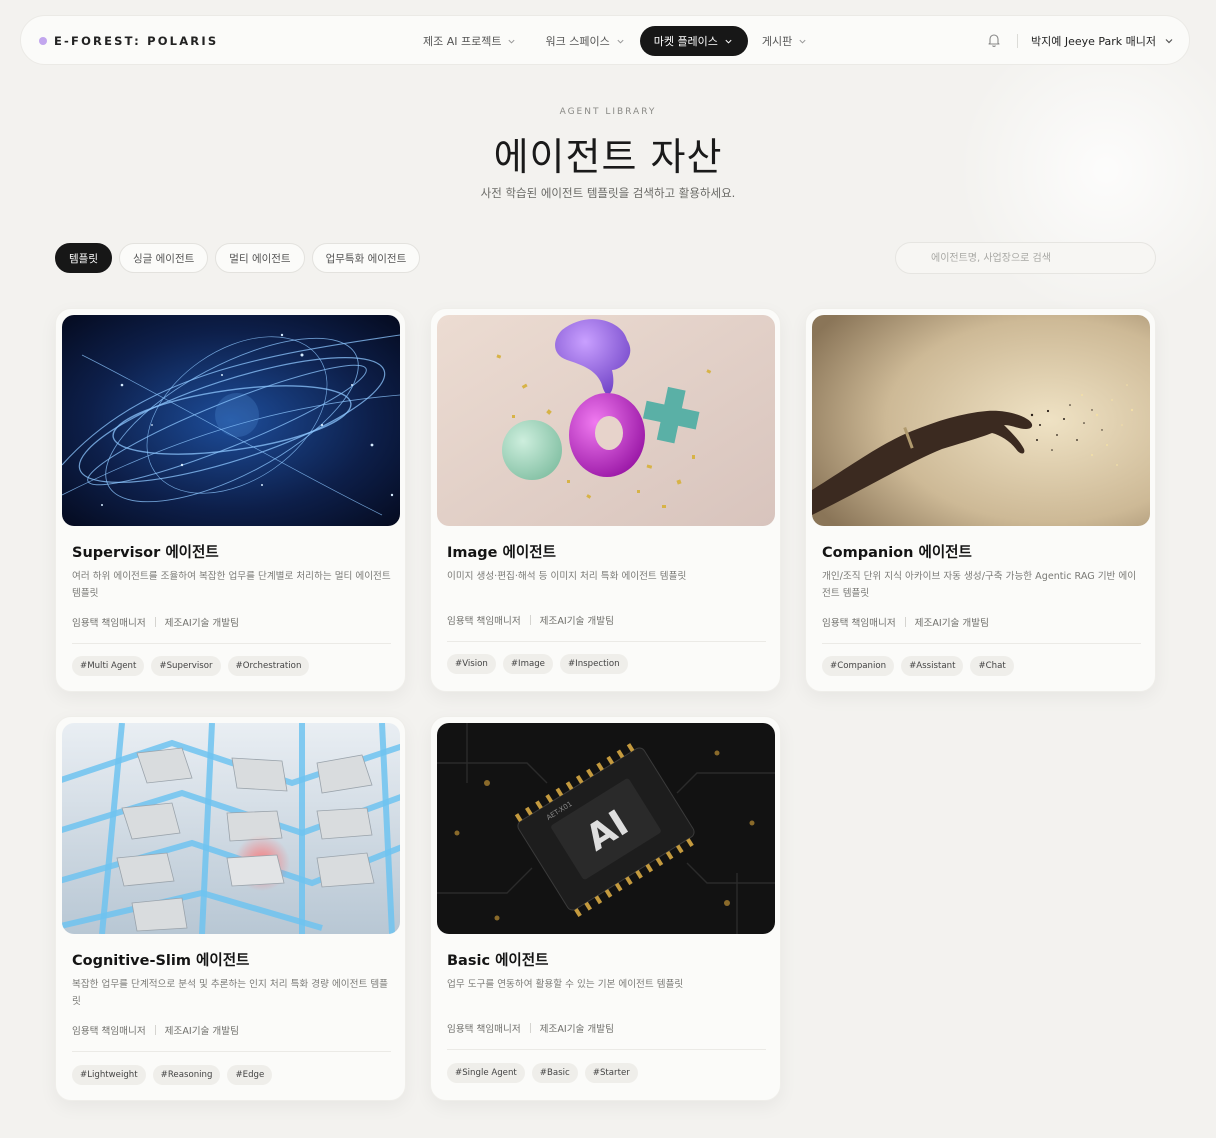  I want to click on page-subtitle: 사전 학습된 에이전트 템플릿을 검색하고 활용하세요., so click(608, 193).